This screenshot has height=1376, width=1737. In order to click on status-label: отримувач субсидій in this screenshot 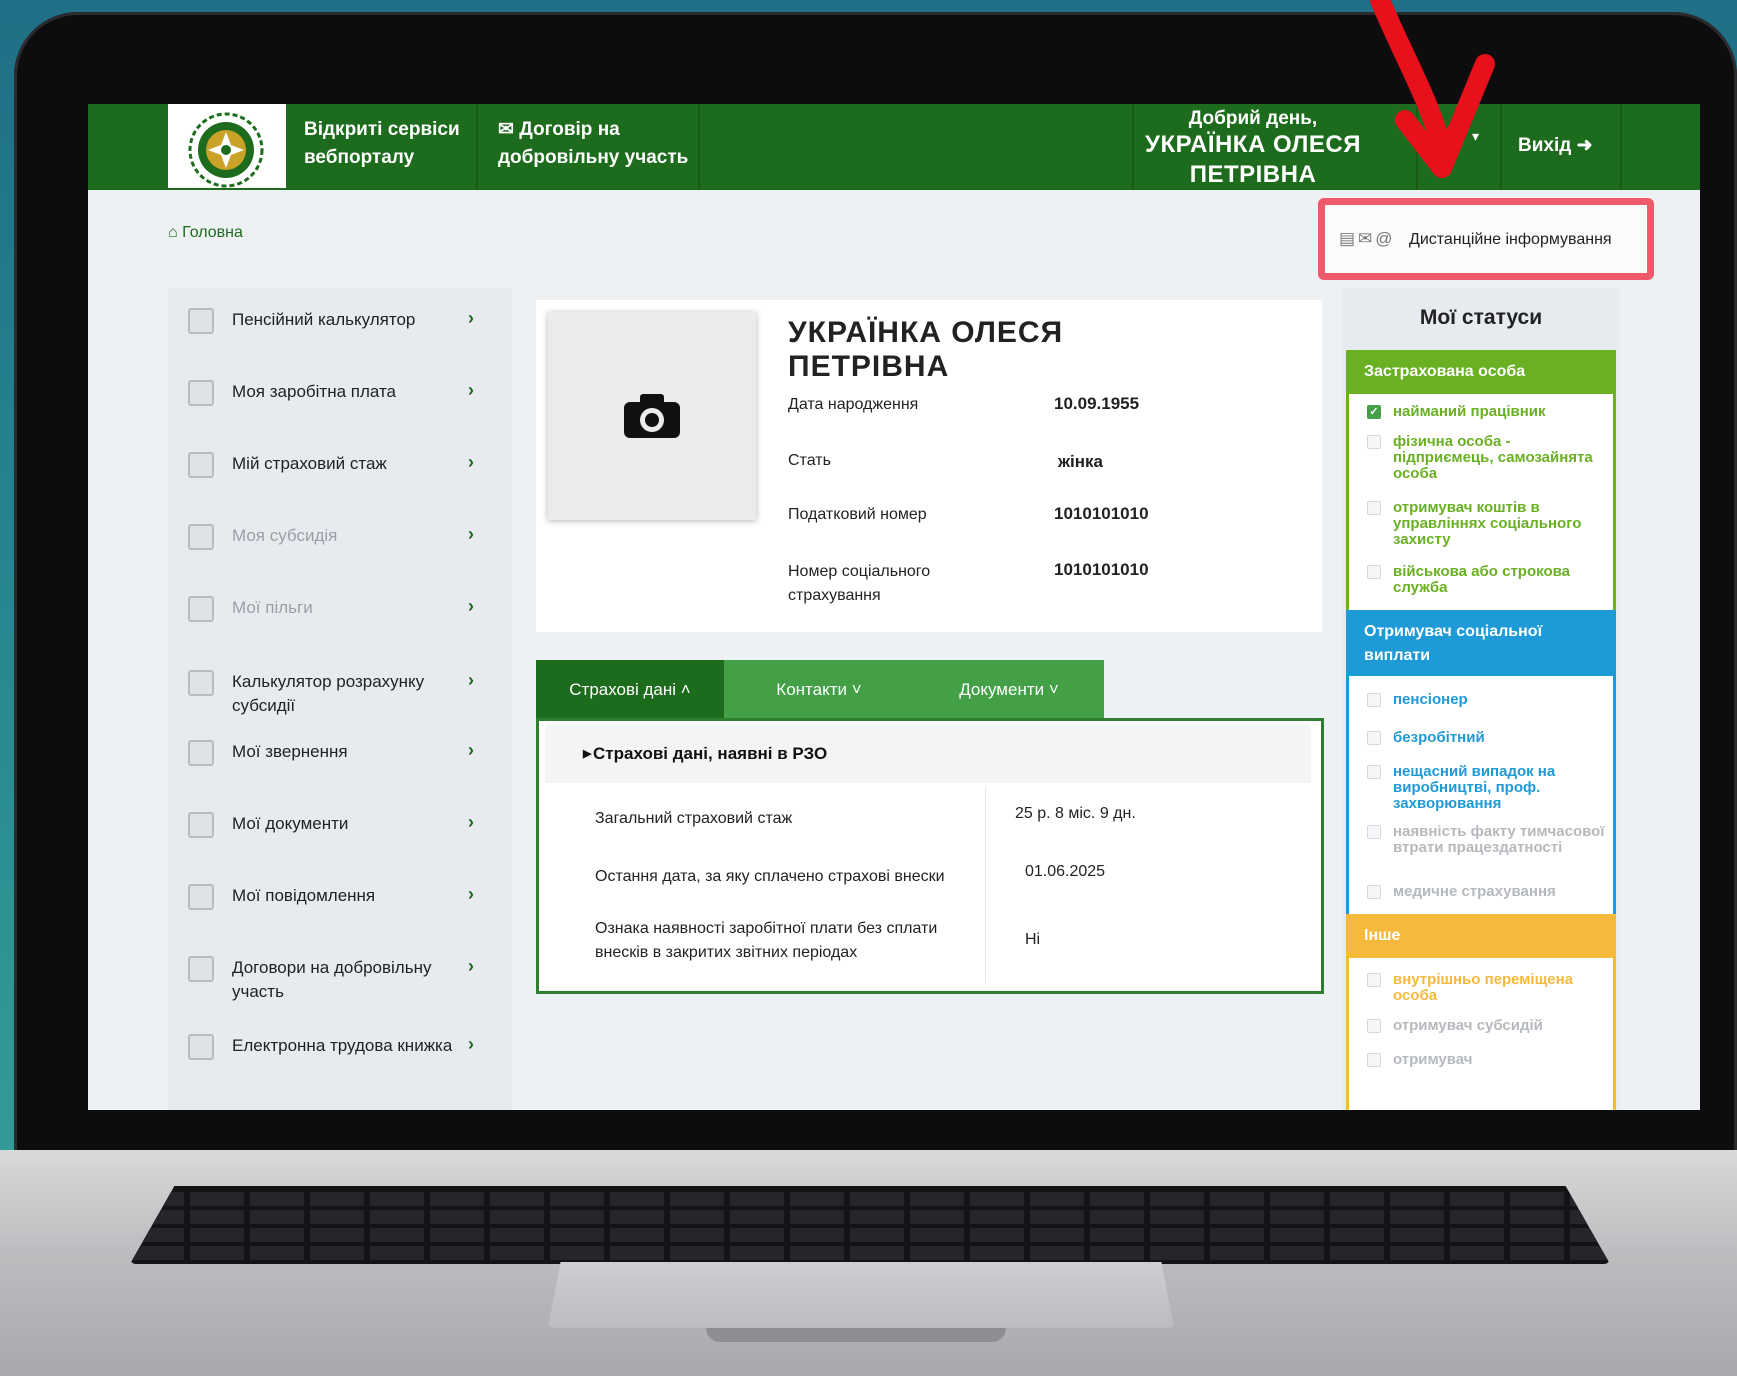, I will do `click(1468, 1025)`.